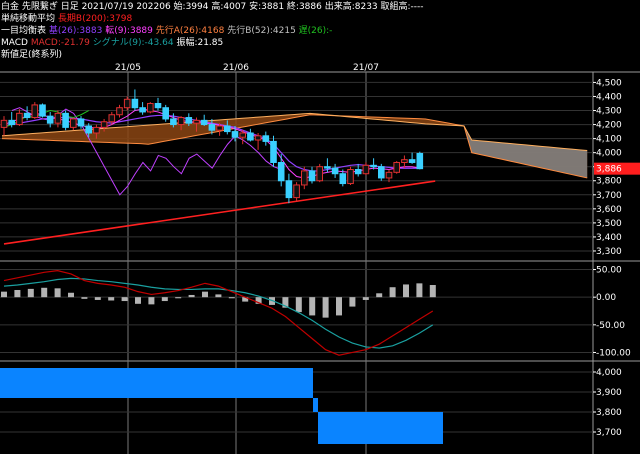 The height and width of the screenshot is (454, 640). I want to click on date-tick-label: 21/07, so click(366, 68).